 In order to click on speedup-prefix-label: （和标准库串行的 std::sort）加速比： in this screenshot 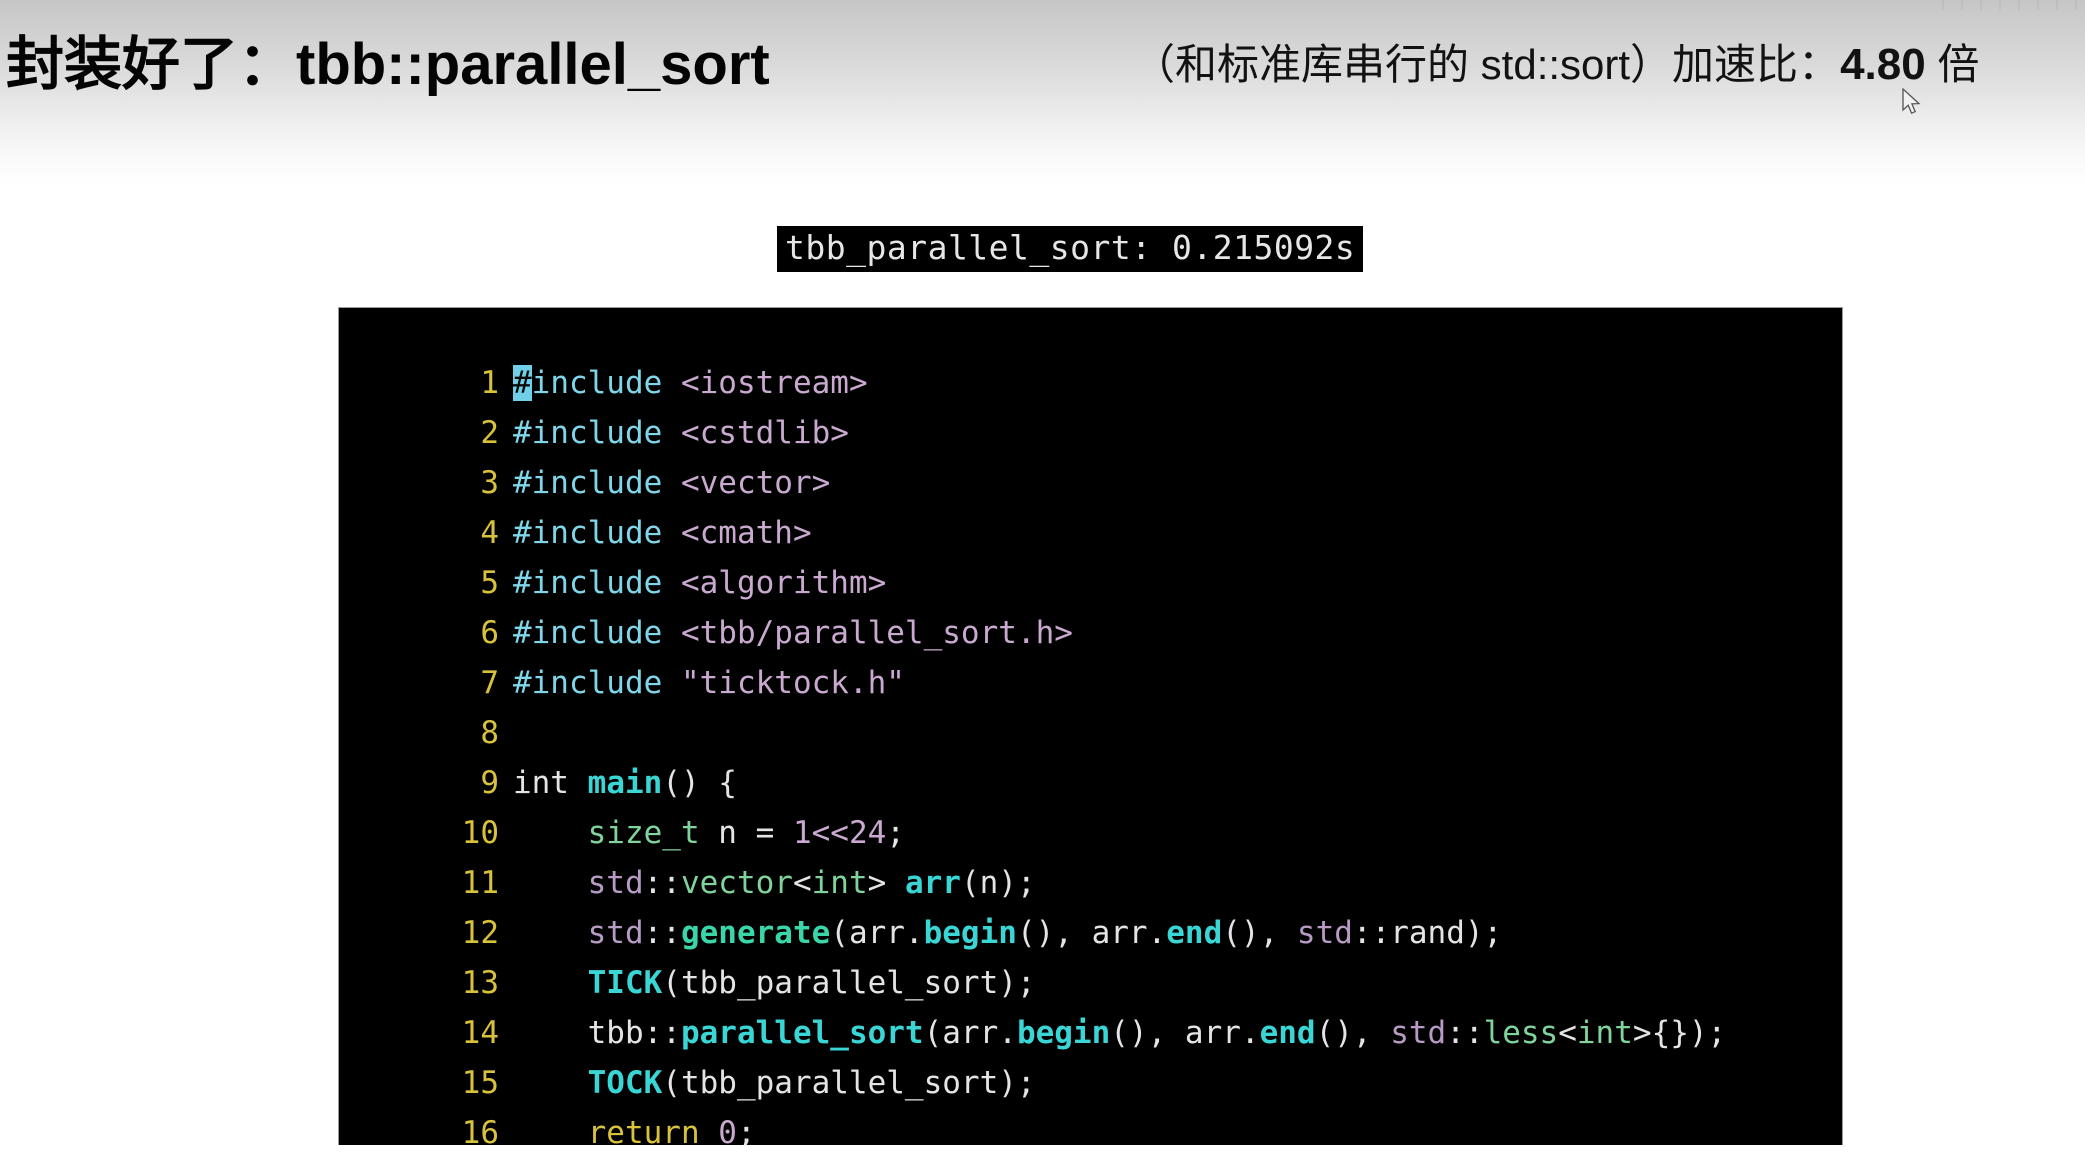, I will do `click(1487, 64)`.